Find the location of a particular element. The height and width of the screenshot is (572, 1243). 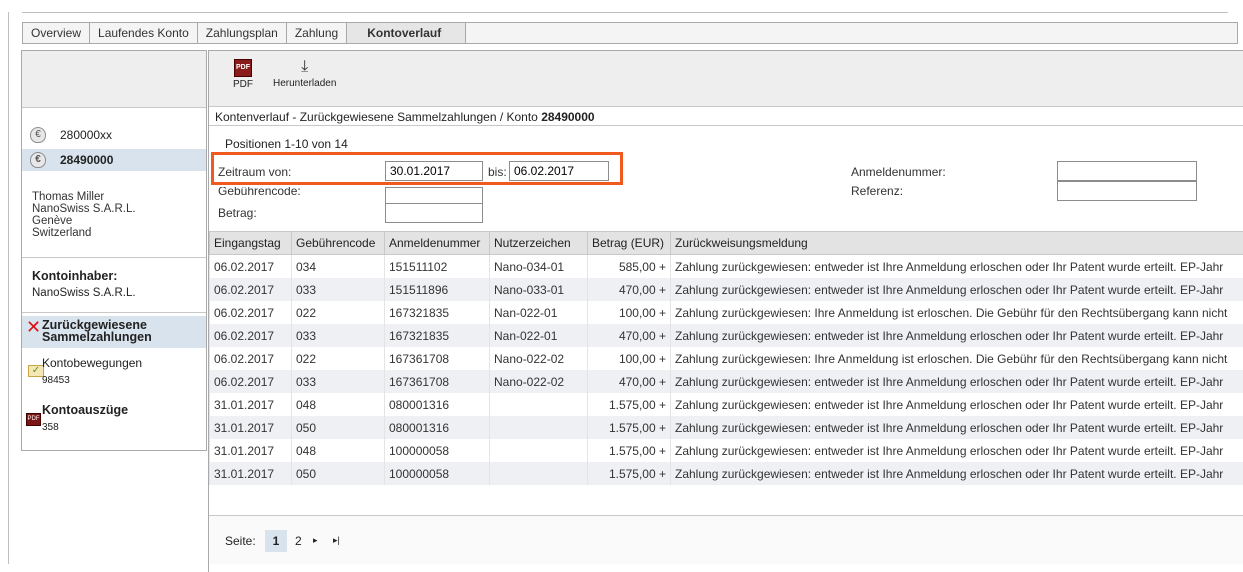

positions-count: Positionen 1-10 von 14 is located at coordinates (286, 144).